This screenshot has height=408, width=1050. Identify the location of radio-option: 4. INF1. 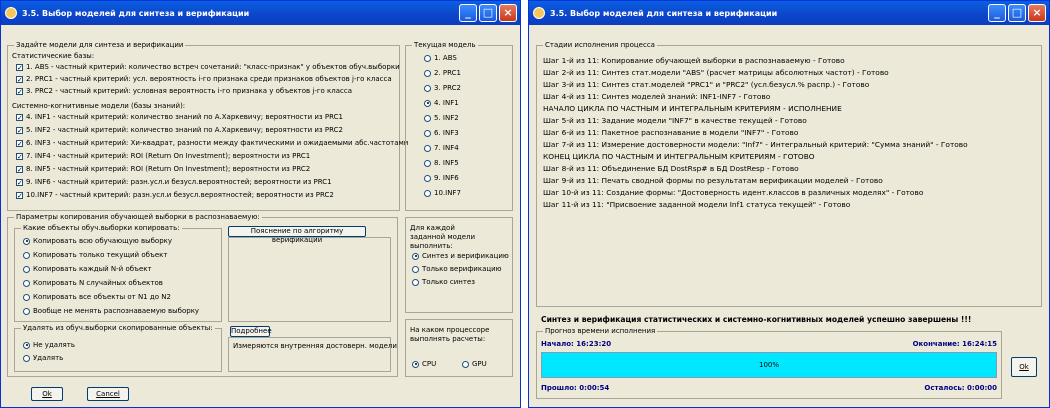
(441, 103).